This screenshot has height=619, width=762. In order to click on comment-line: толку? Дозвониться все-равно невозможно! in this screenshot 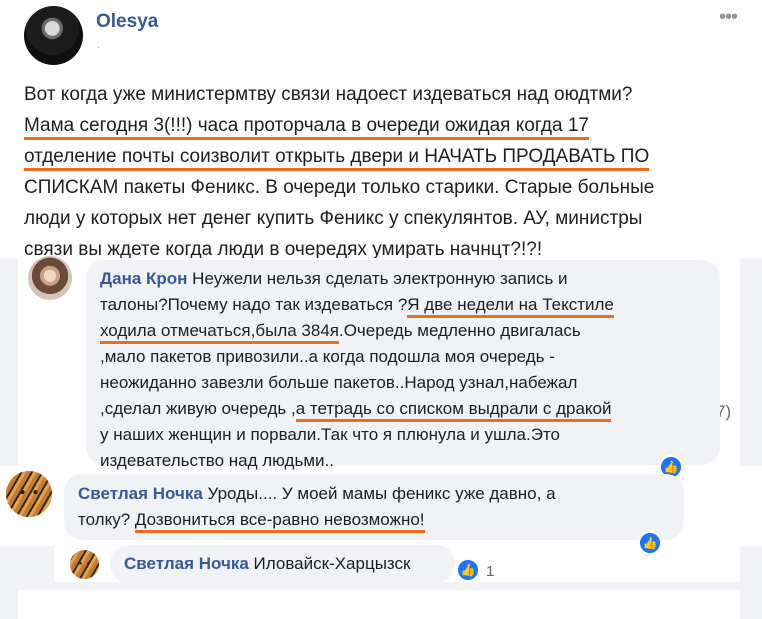, I will do `click(317, 520)`.